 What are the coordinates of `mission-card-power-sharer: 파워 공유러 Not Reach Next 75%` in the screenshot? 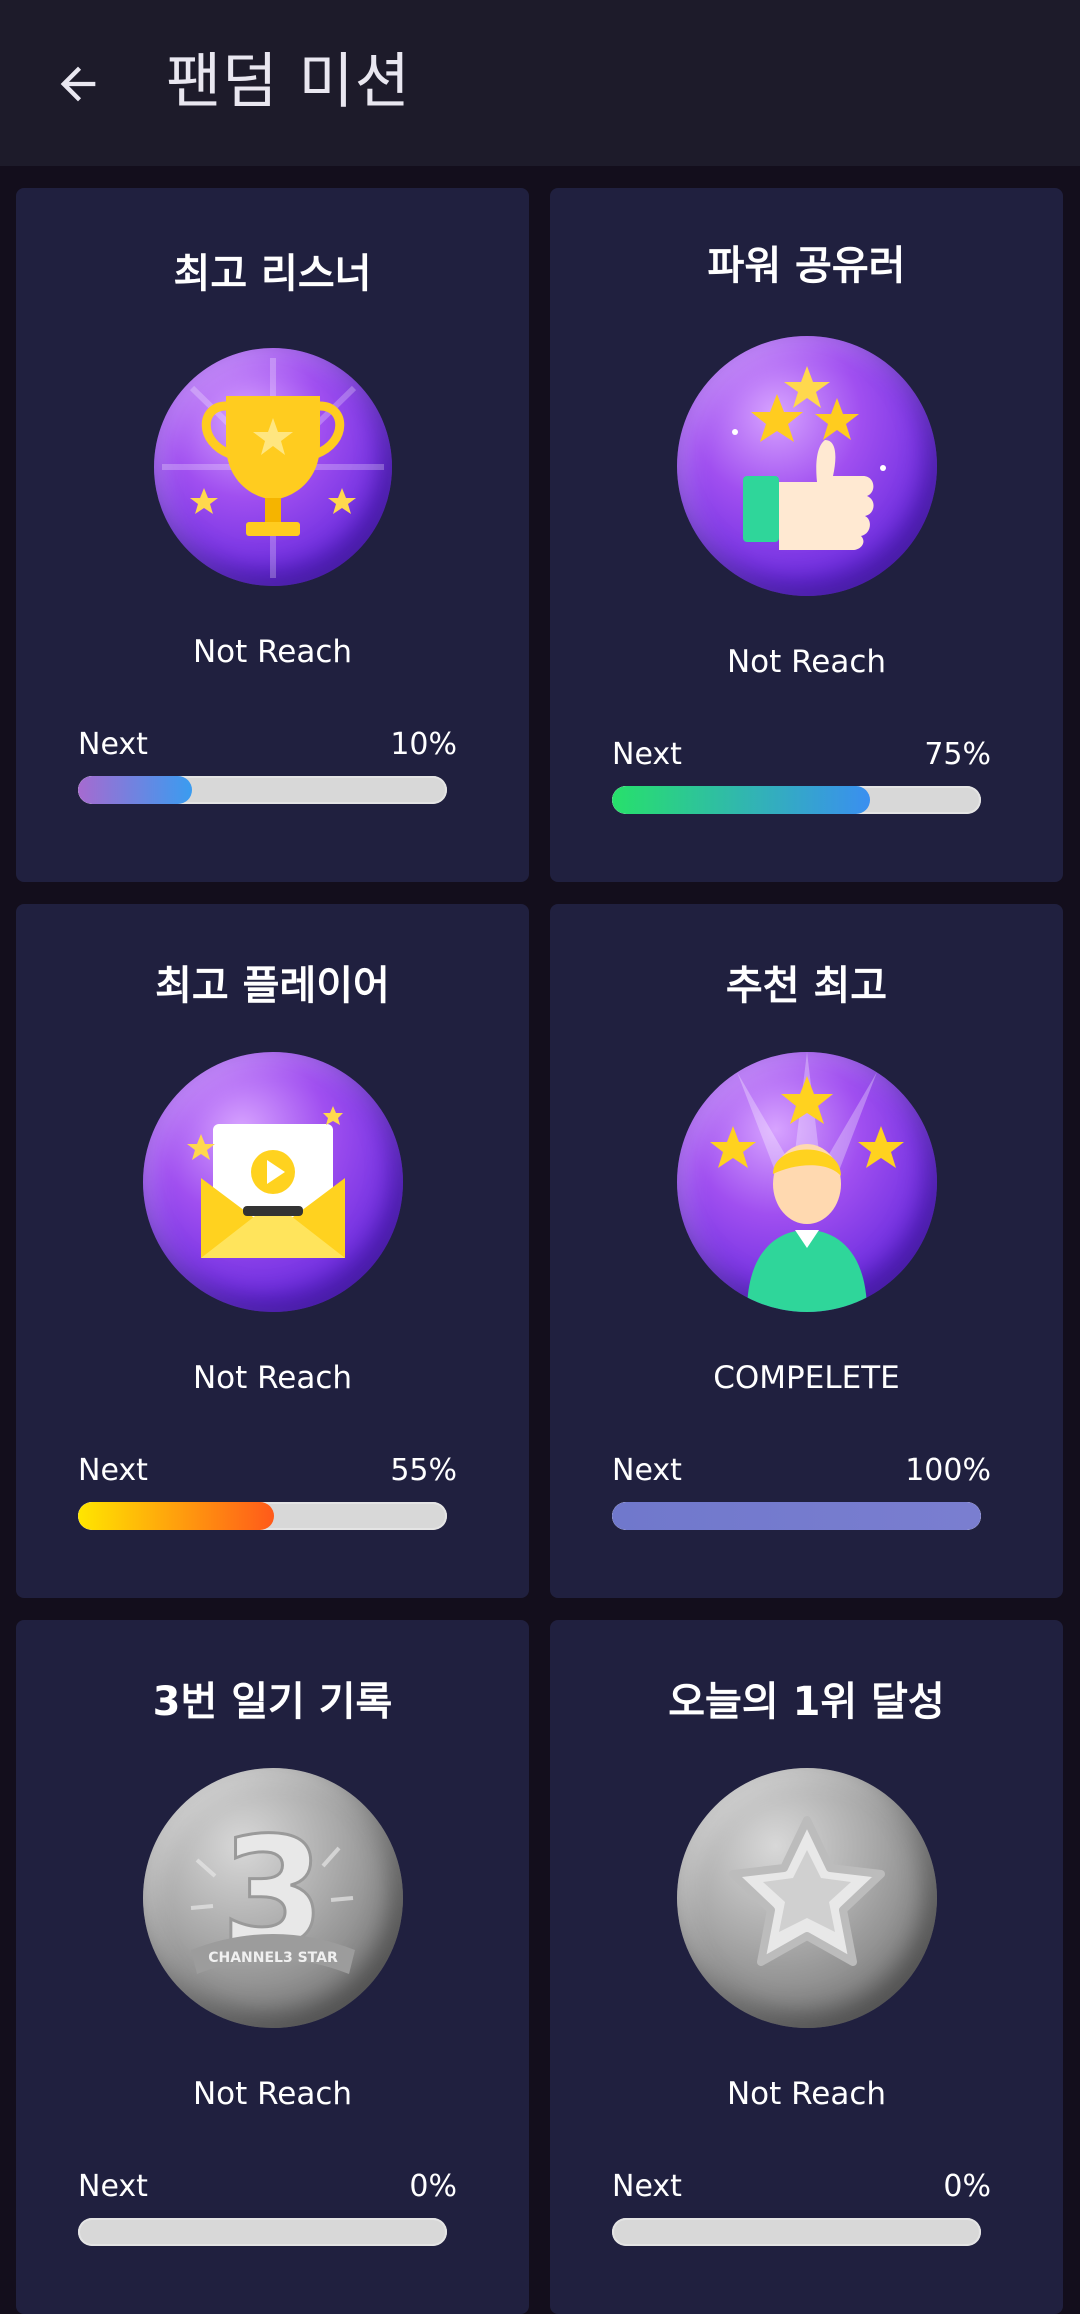 It's located at (806, 535).